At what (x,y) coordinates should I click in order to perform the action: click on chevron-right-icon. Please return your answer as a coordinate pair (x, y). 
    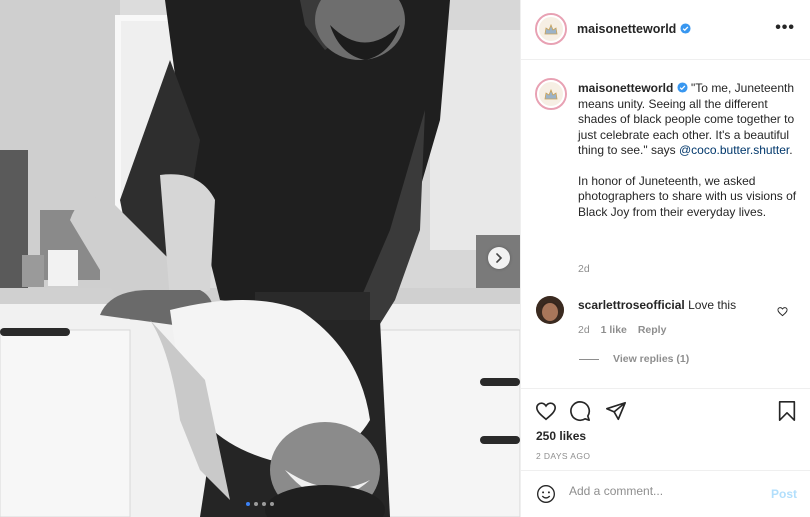
    Looking at the image, I should click on (499, 258).